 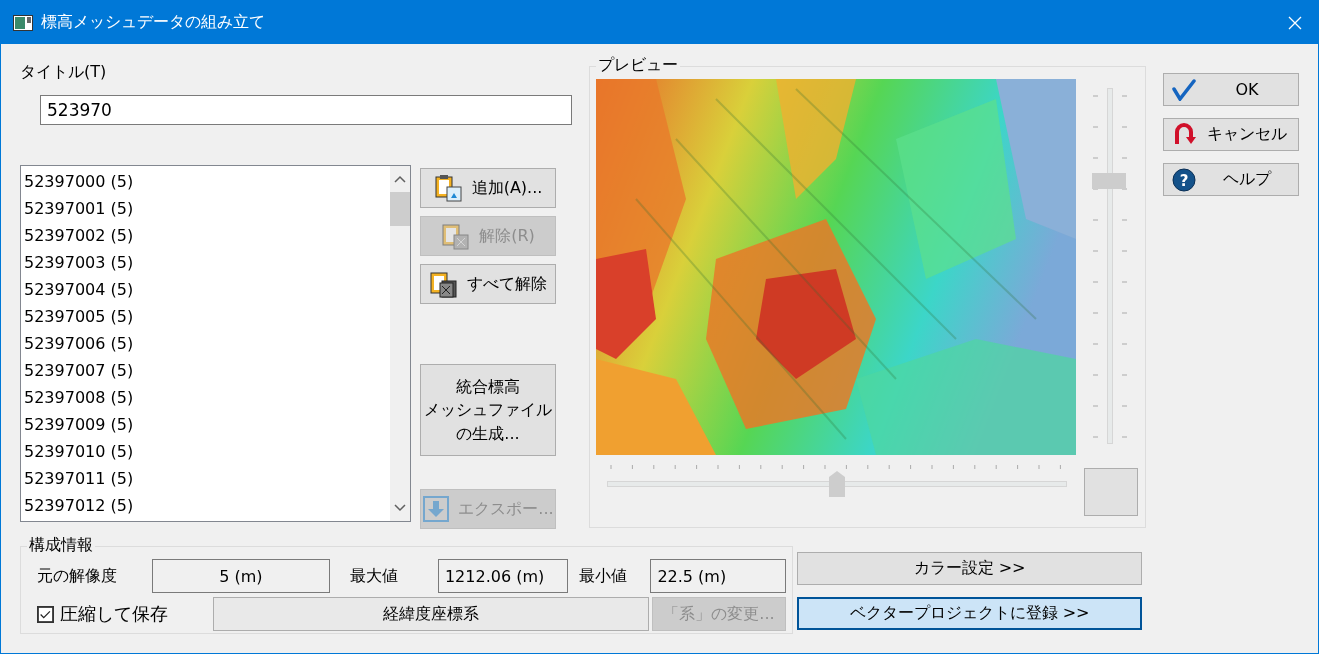 I want to click on color-swatch, so click(x=1111, y=492).